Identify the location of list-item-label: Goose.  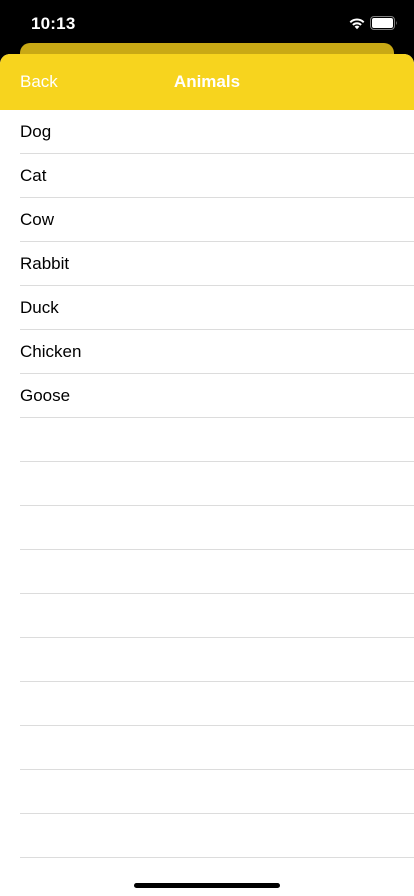
(45, 395).